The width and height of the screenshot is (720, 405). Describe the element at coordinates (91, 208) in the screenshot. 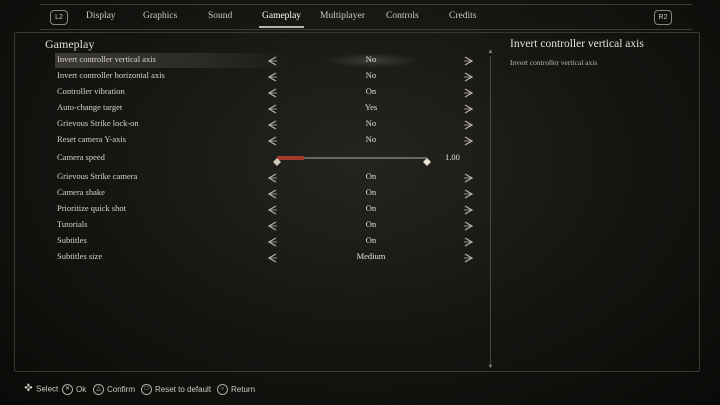

I see `setting-label: Prioritize quick shot` at that location.